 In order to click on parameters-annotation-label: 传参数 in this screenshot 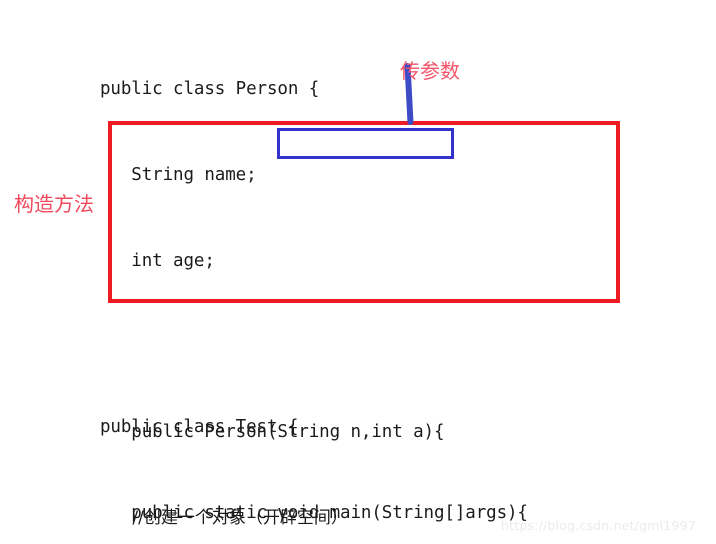, I will do `click(430, 71)`.